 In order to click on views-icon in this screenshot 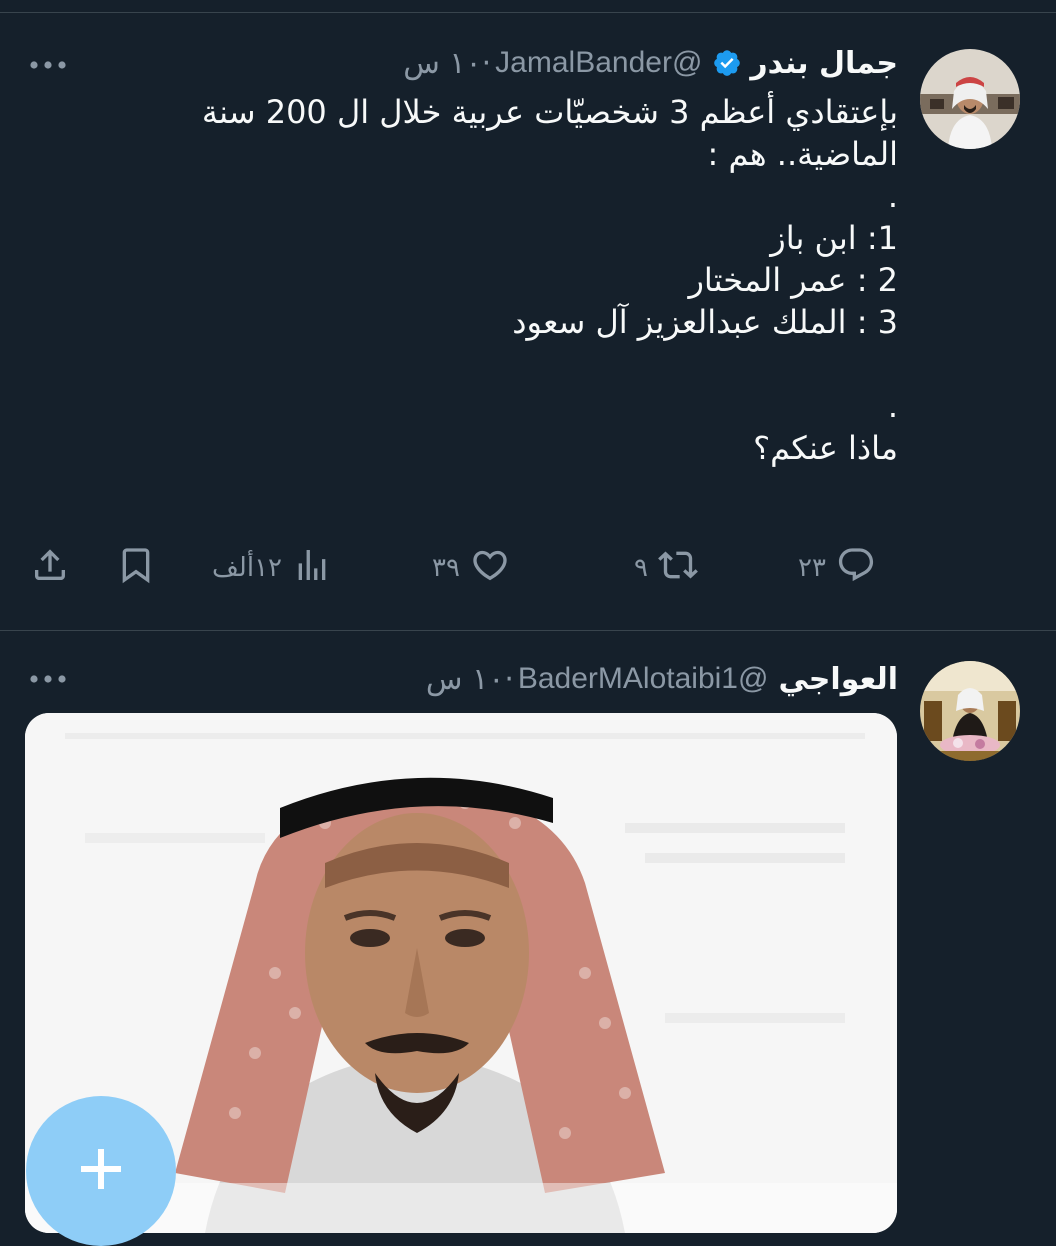, I will do `click(312, 568)`.